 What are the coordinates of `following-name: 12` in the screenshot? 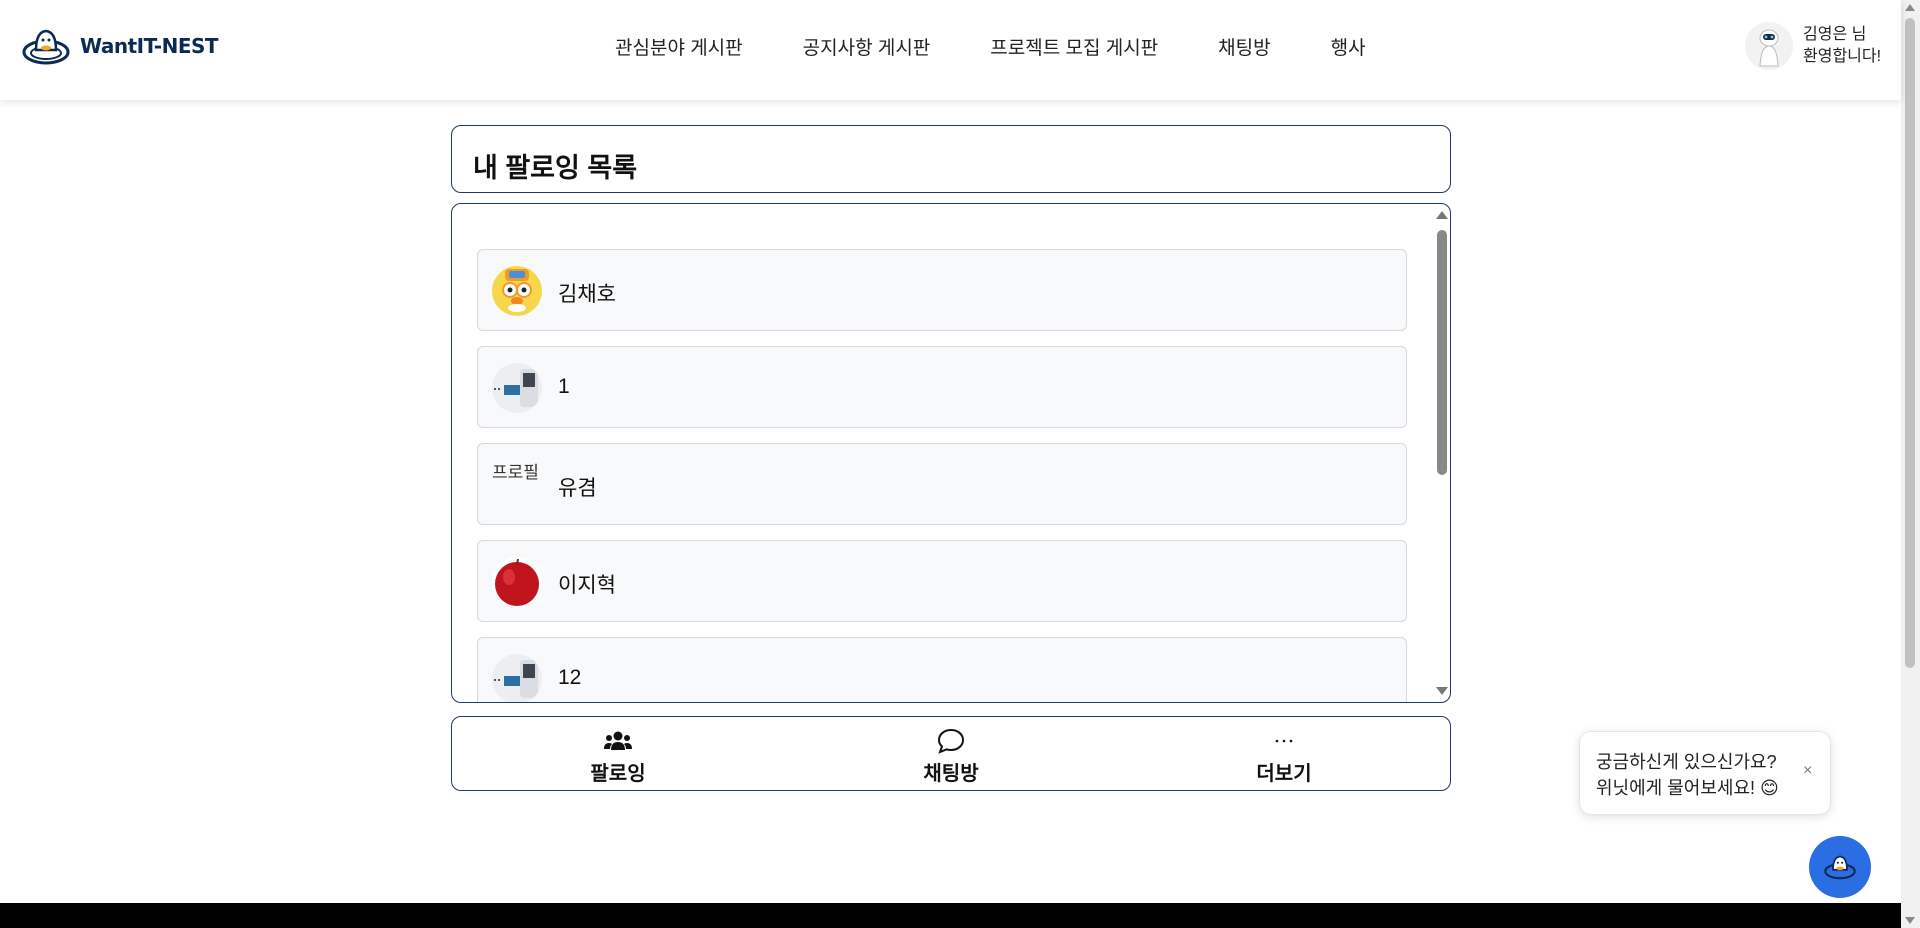 It's located at (570, 677).